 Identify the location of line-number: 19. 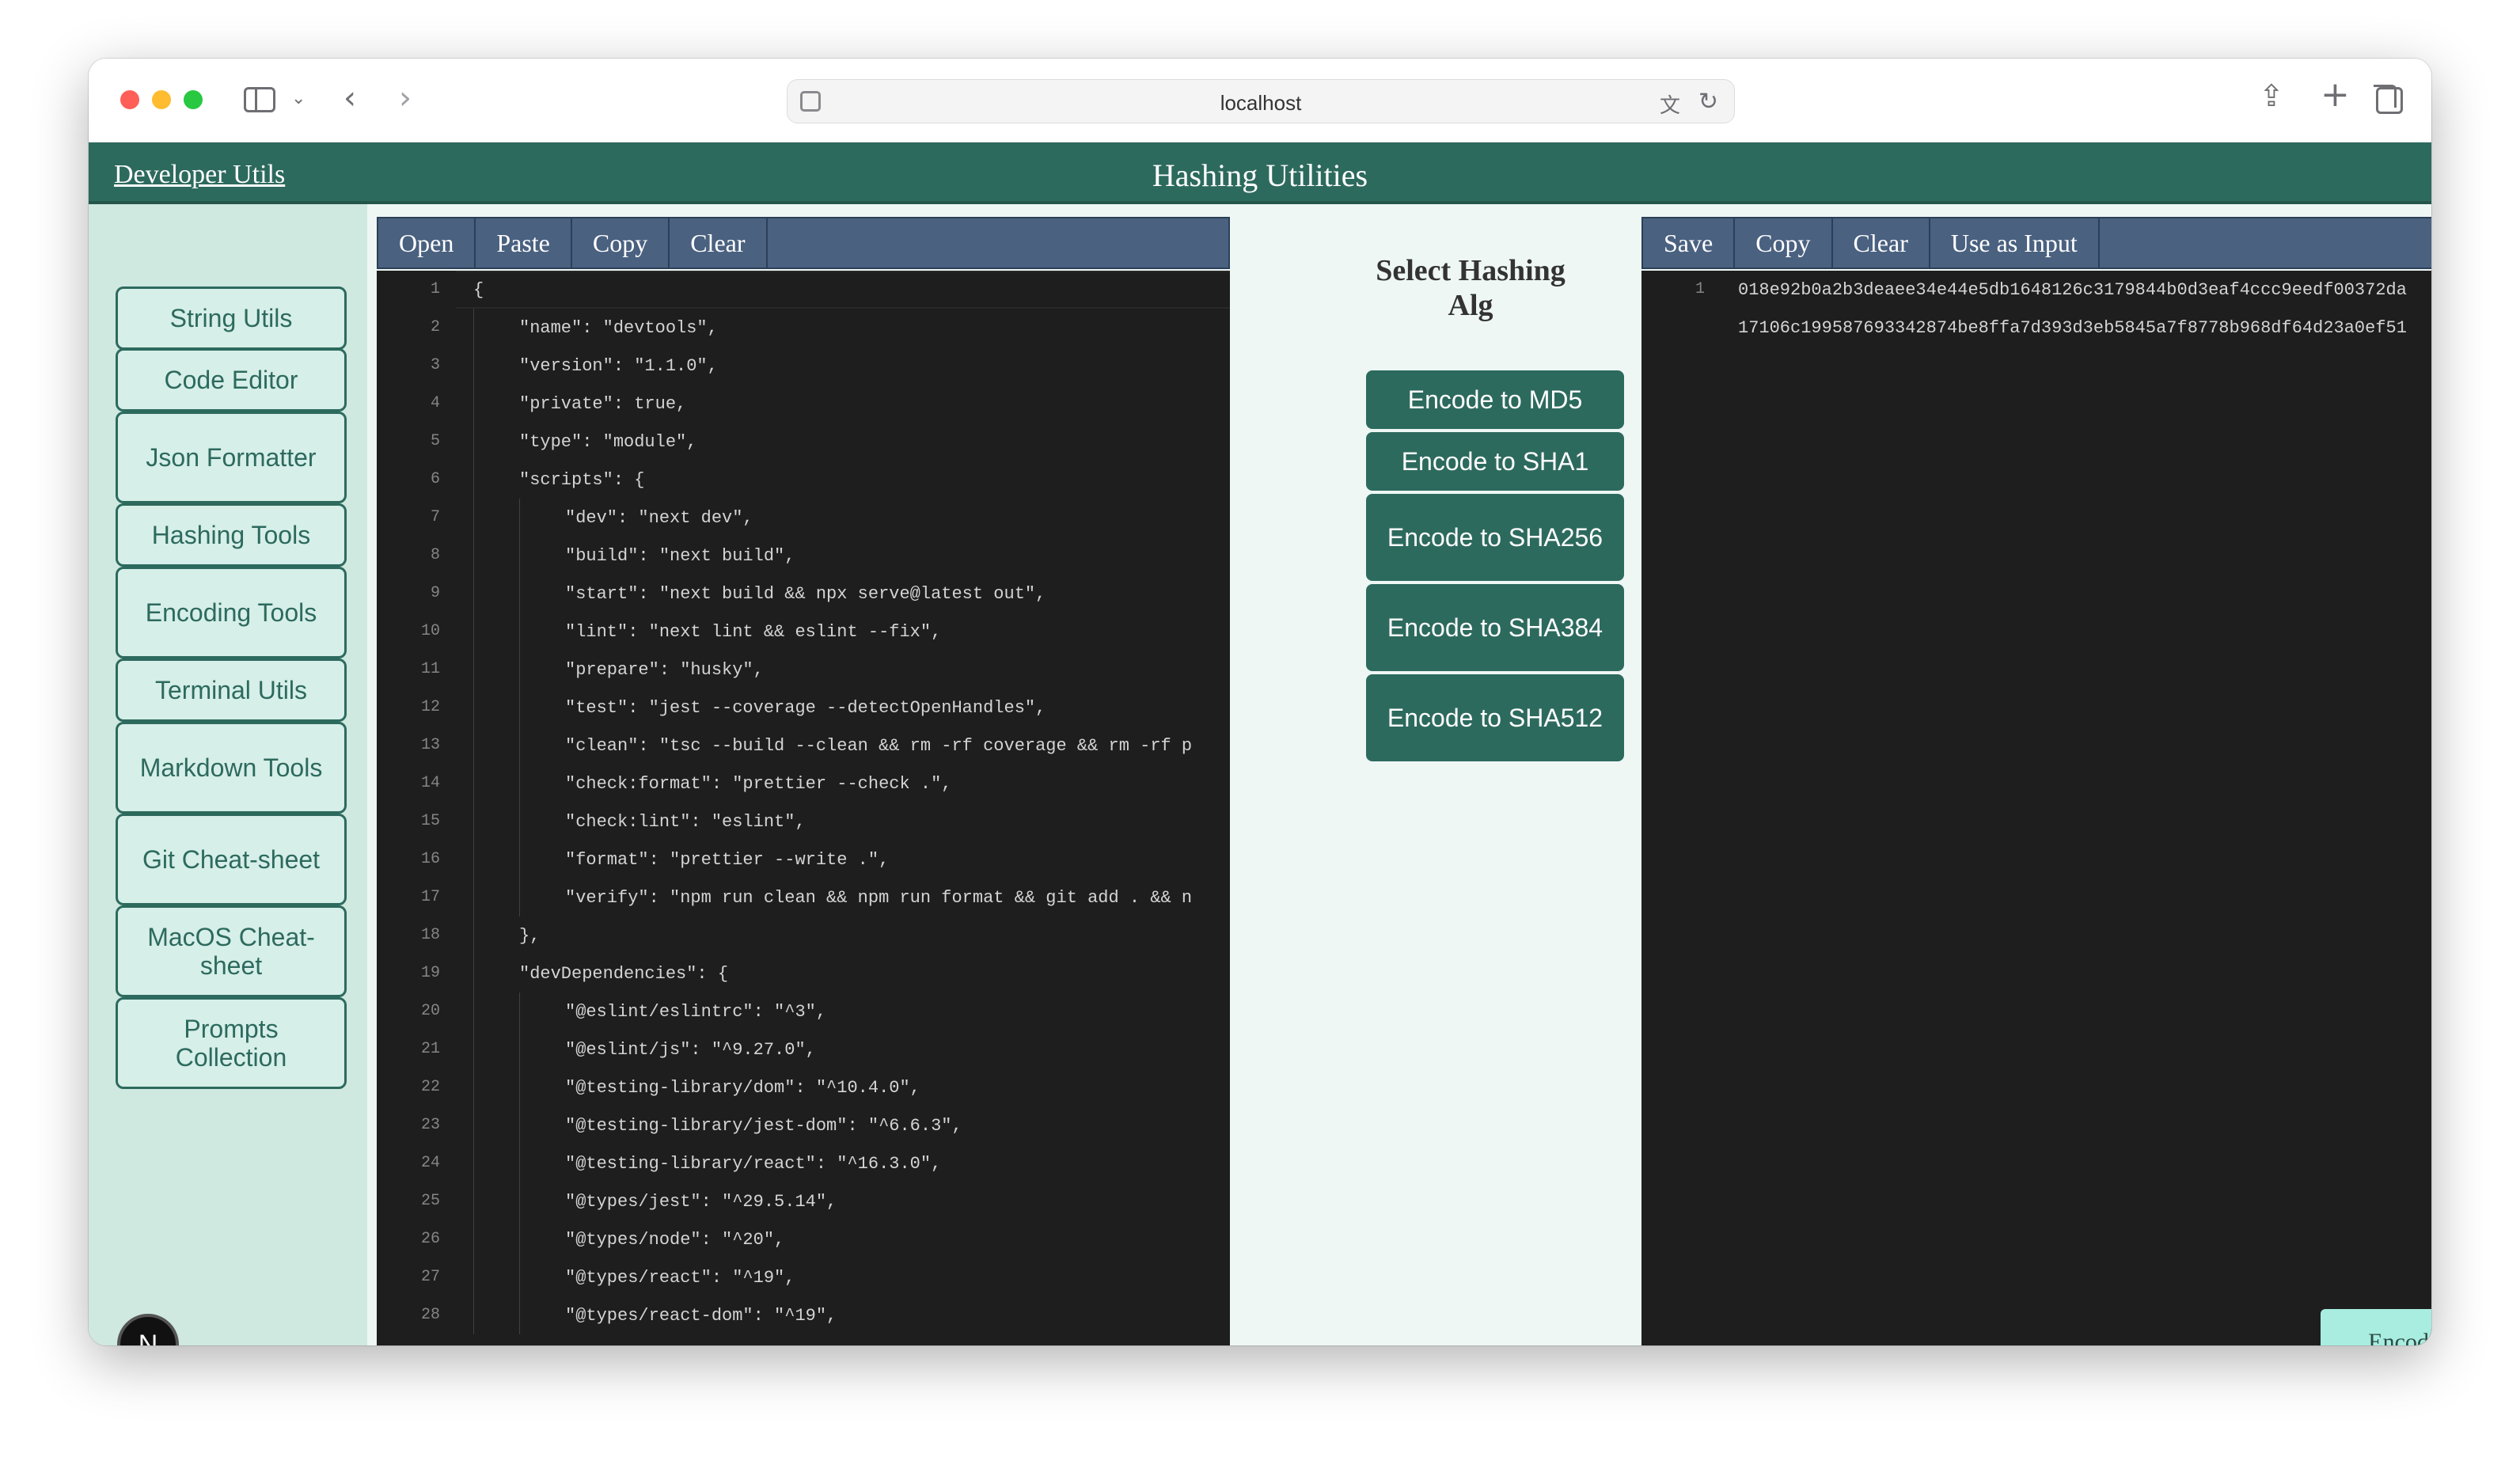
(430, 973).